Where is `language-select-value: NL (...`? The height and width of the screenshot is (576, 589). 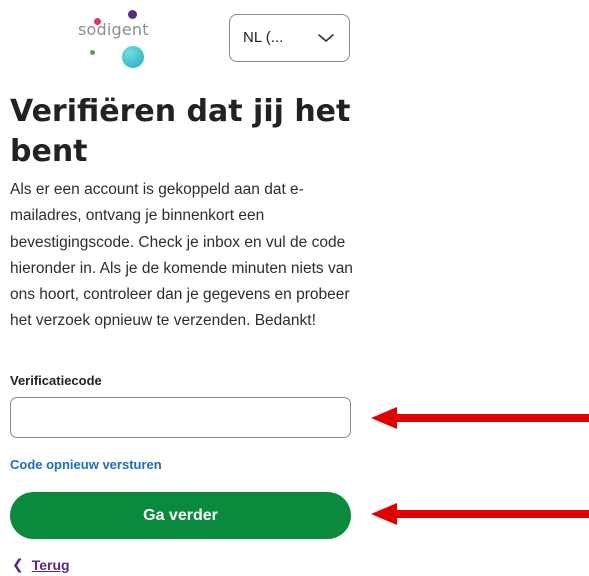 language-select-value: NL (... is located at coordinates (263, 37).